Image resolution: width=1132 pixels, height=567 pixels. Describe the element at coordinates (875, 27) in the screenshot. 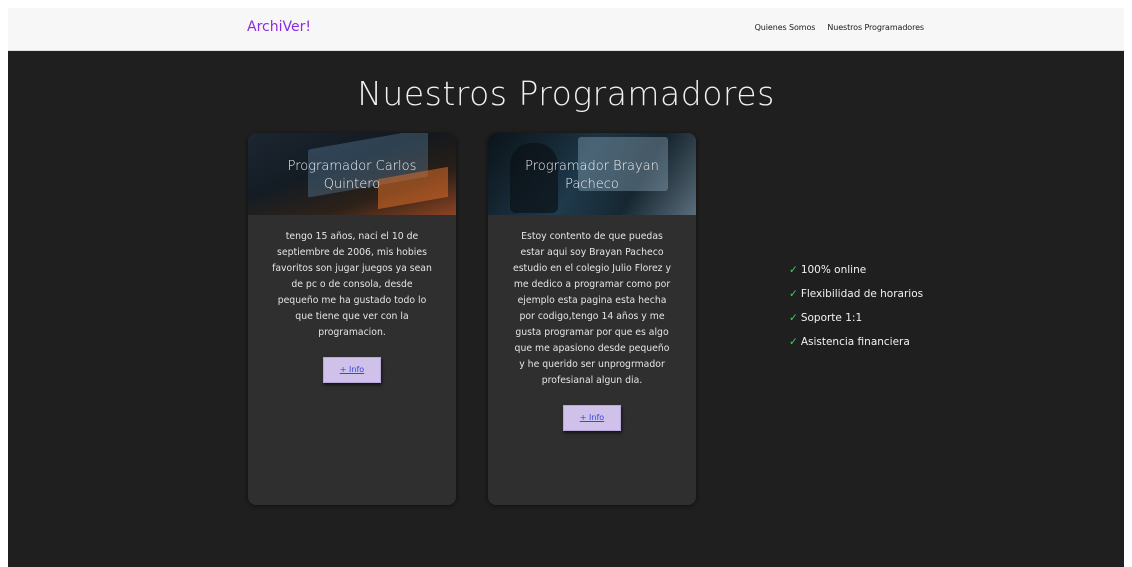

I see `nav-link-nuestros-programadores: Nuestros Programadores` at that location.